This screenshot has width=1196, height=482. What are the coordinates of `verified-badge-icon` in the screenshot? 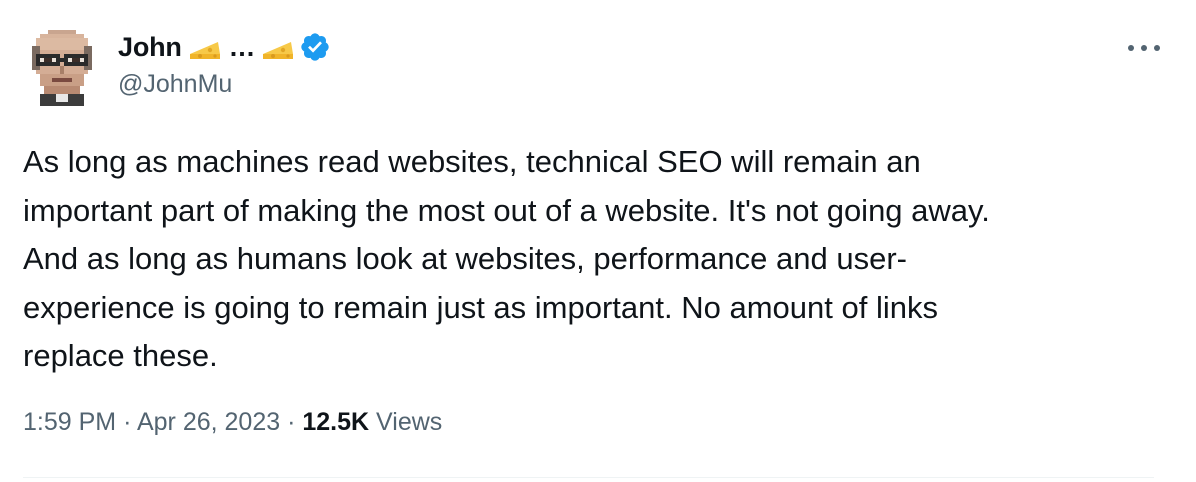 It's located at (315, 47).